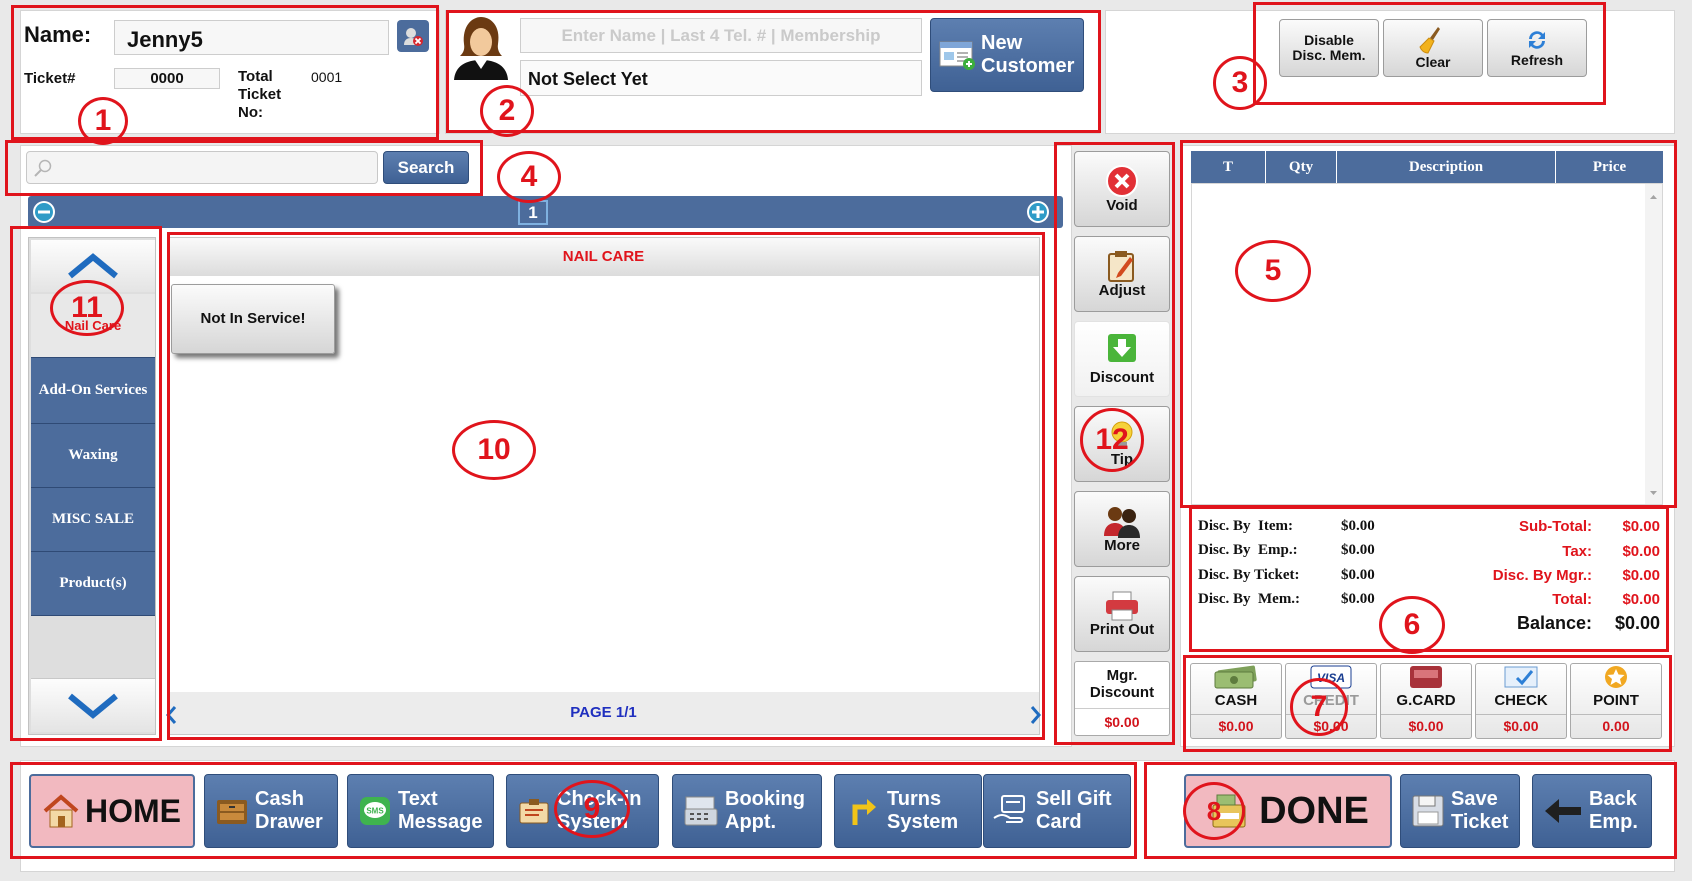  I want to click on home-button: HOME, so click(112, 811).